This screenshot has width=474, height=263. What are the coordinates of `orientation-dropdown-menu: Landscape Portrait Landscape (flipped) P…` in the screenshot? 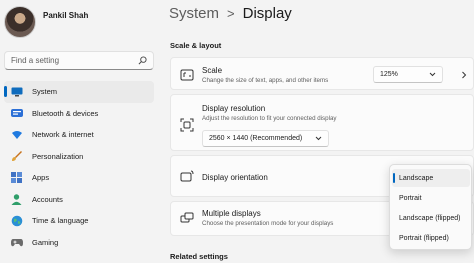 It's located at (430, 207).